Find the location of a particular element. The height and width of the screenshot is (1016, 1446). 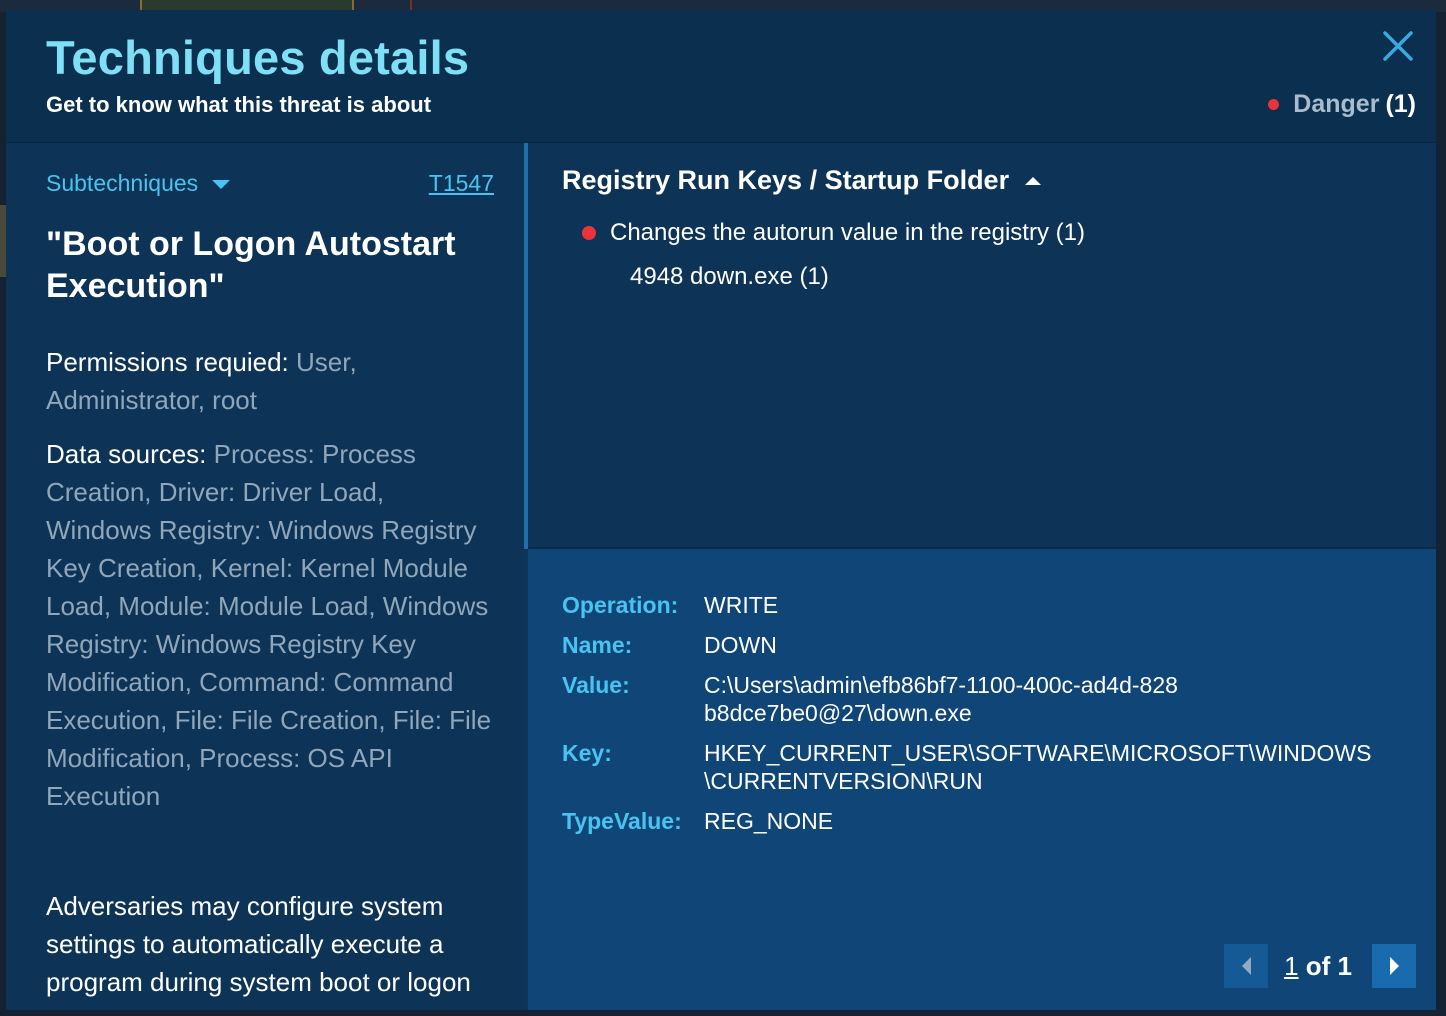

subtechnique-header: Registry Run Keys / Startup Folder is located at coordinates (802, 180).